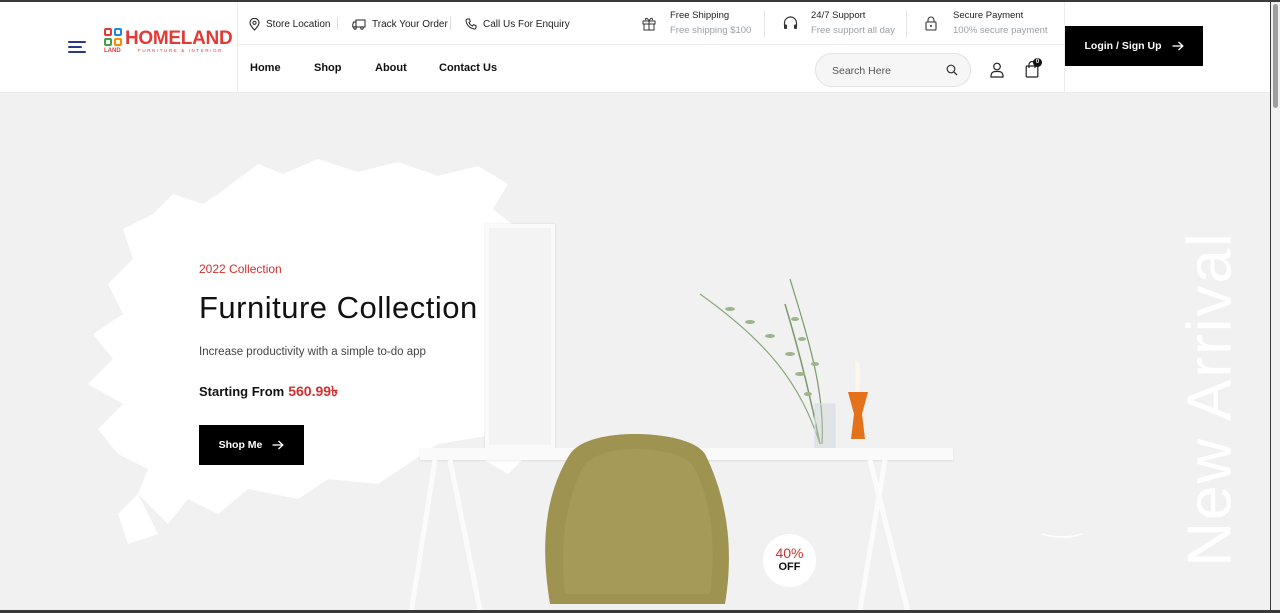 This screenshot has height=613, width=1280. Describe the element at coordinates (359, 24) in the screenshot. I see `truck-icon` at that location.